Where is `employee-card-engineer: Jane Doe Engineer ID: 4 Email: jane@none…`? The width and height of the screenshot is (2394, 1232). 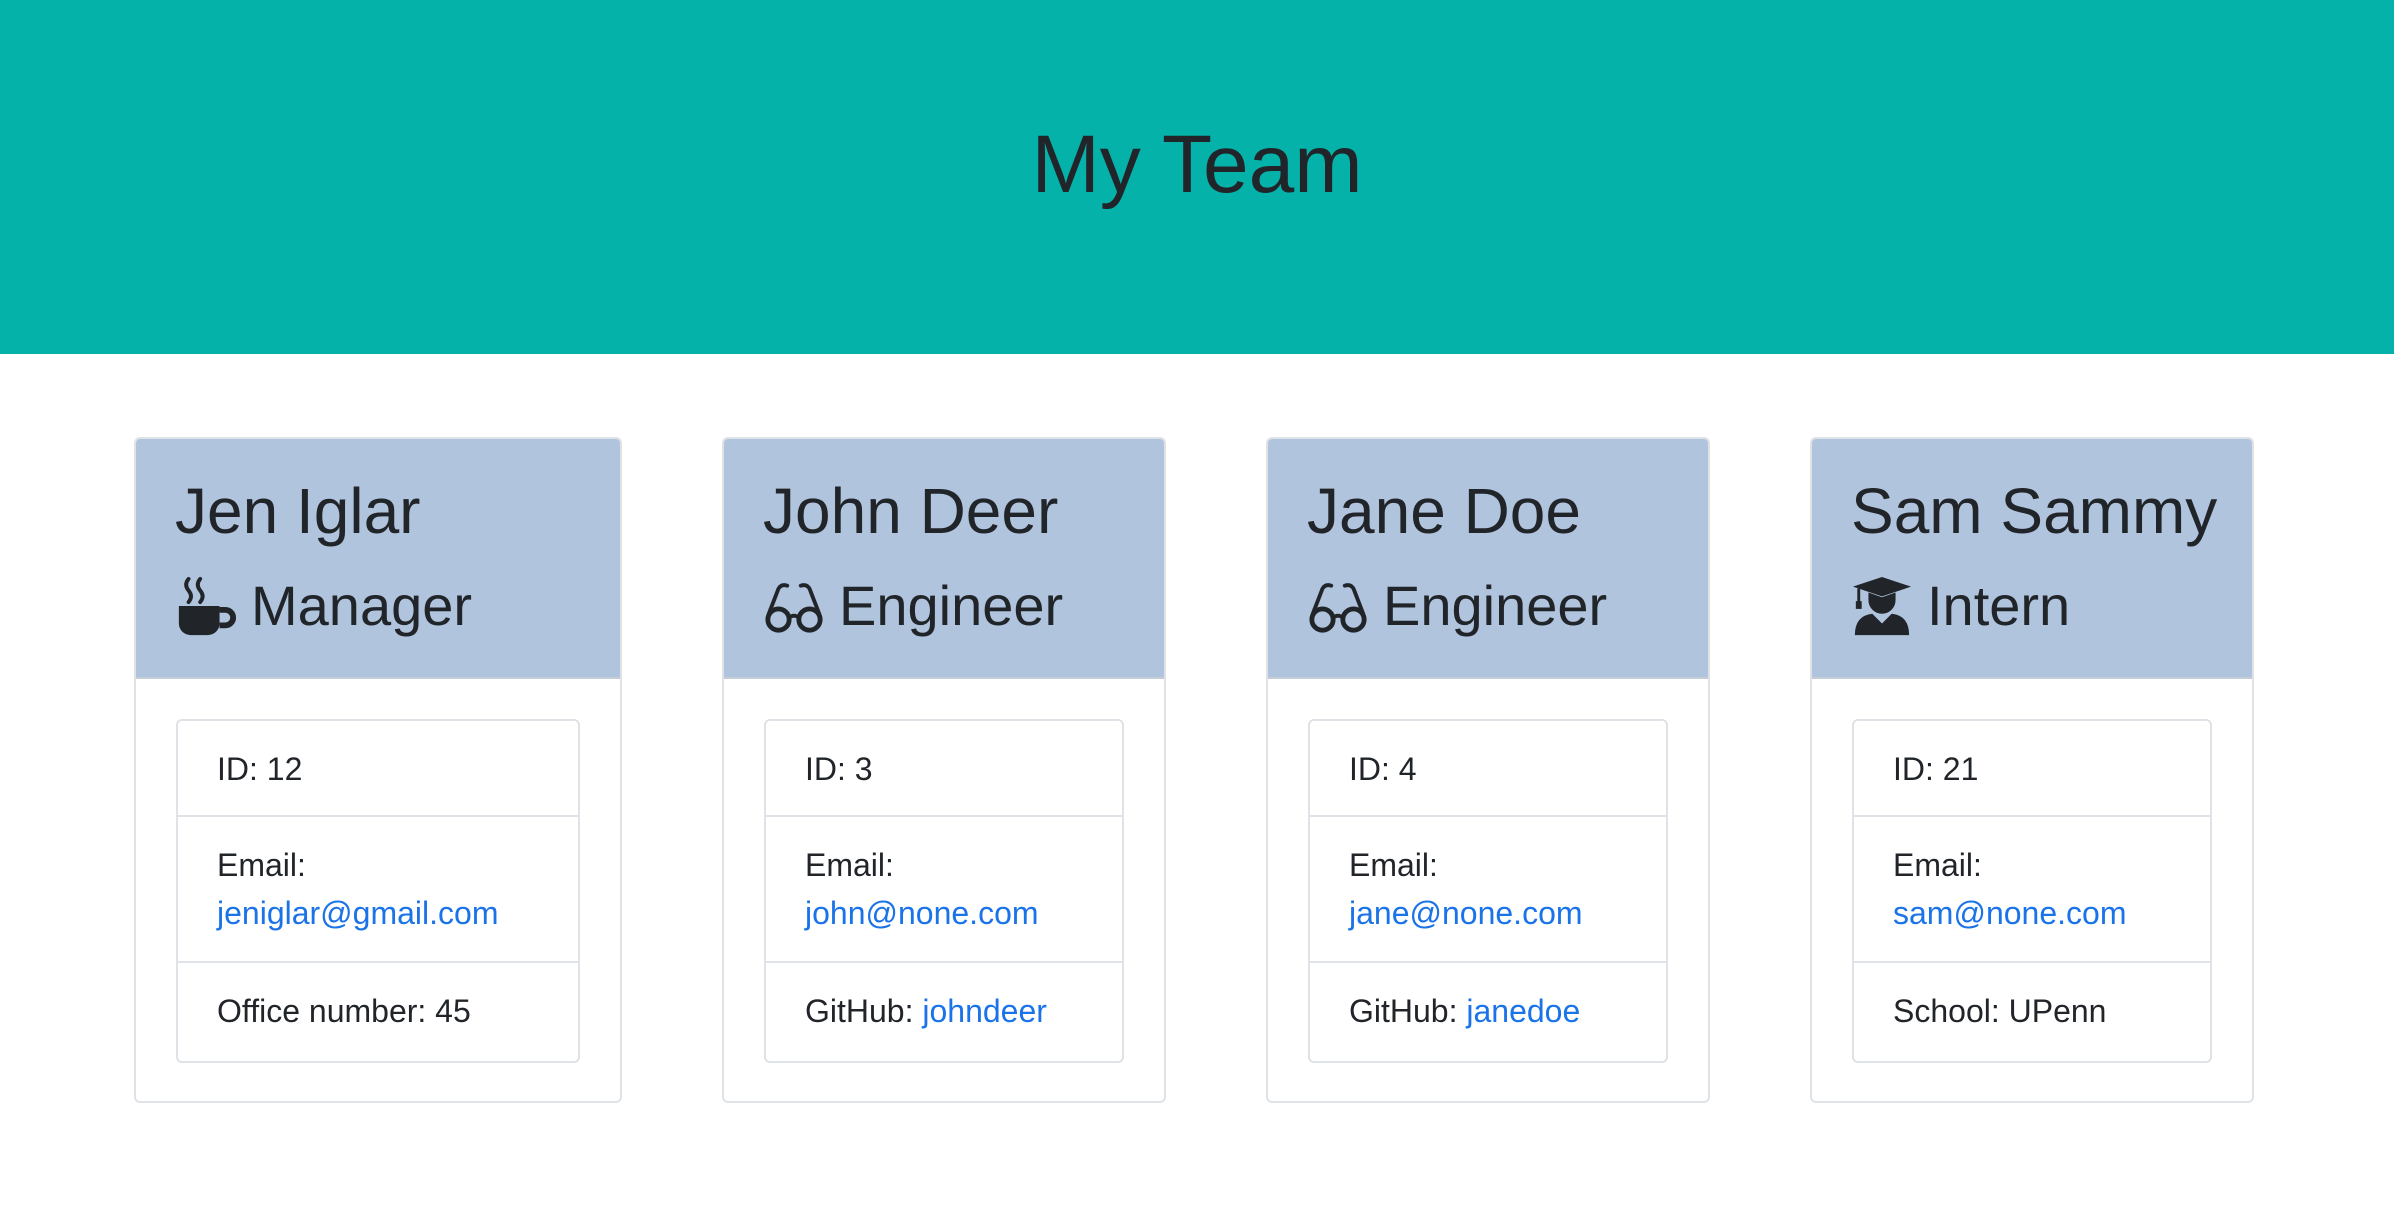
employee-card-engineer: Jane Doe Engineer ID: 4 Email: jane@none… is located at coordinates (1488, 770).